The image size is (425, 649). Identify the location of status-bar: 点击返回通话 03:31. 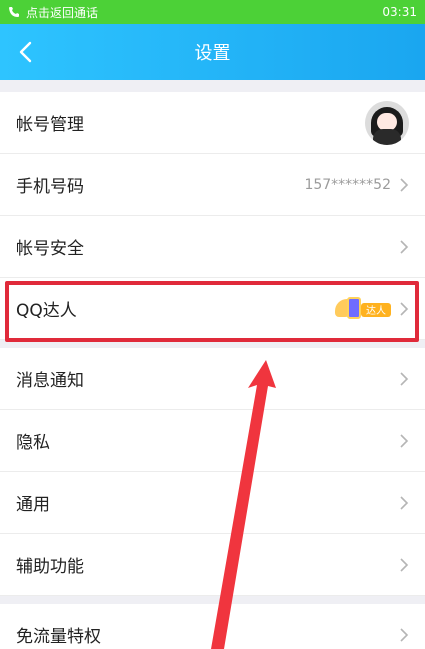
(212, 12).